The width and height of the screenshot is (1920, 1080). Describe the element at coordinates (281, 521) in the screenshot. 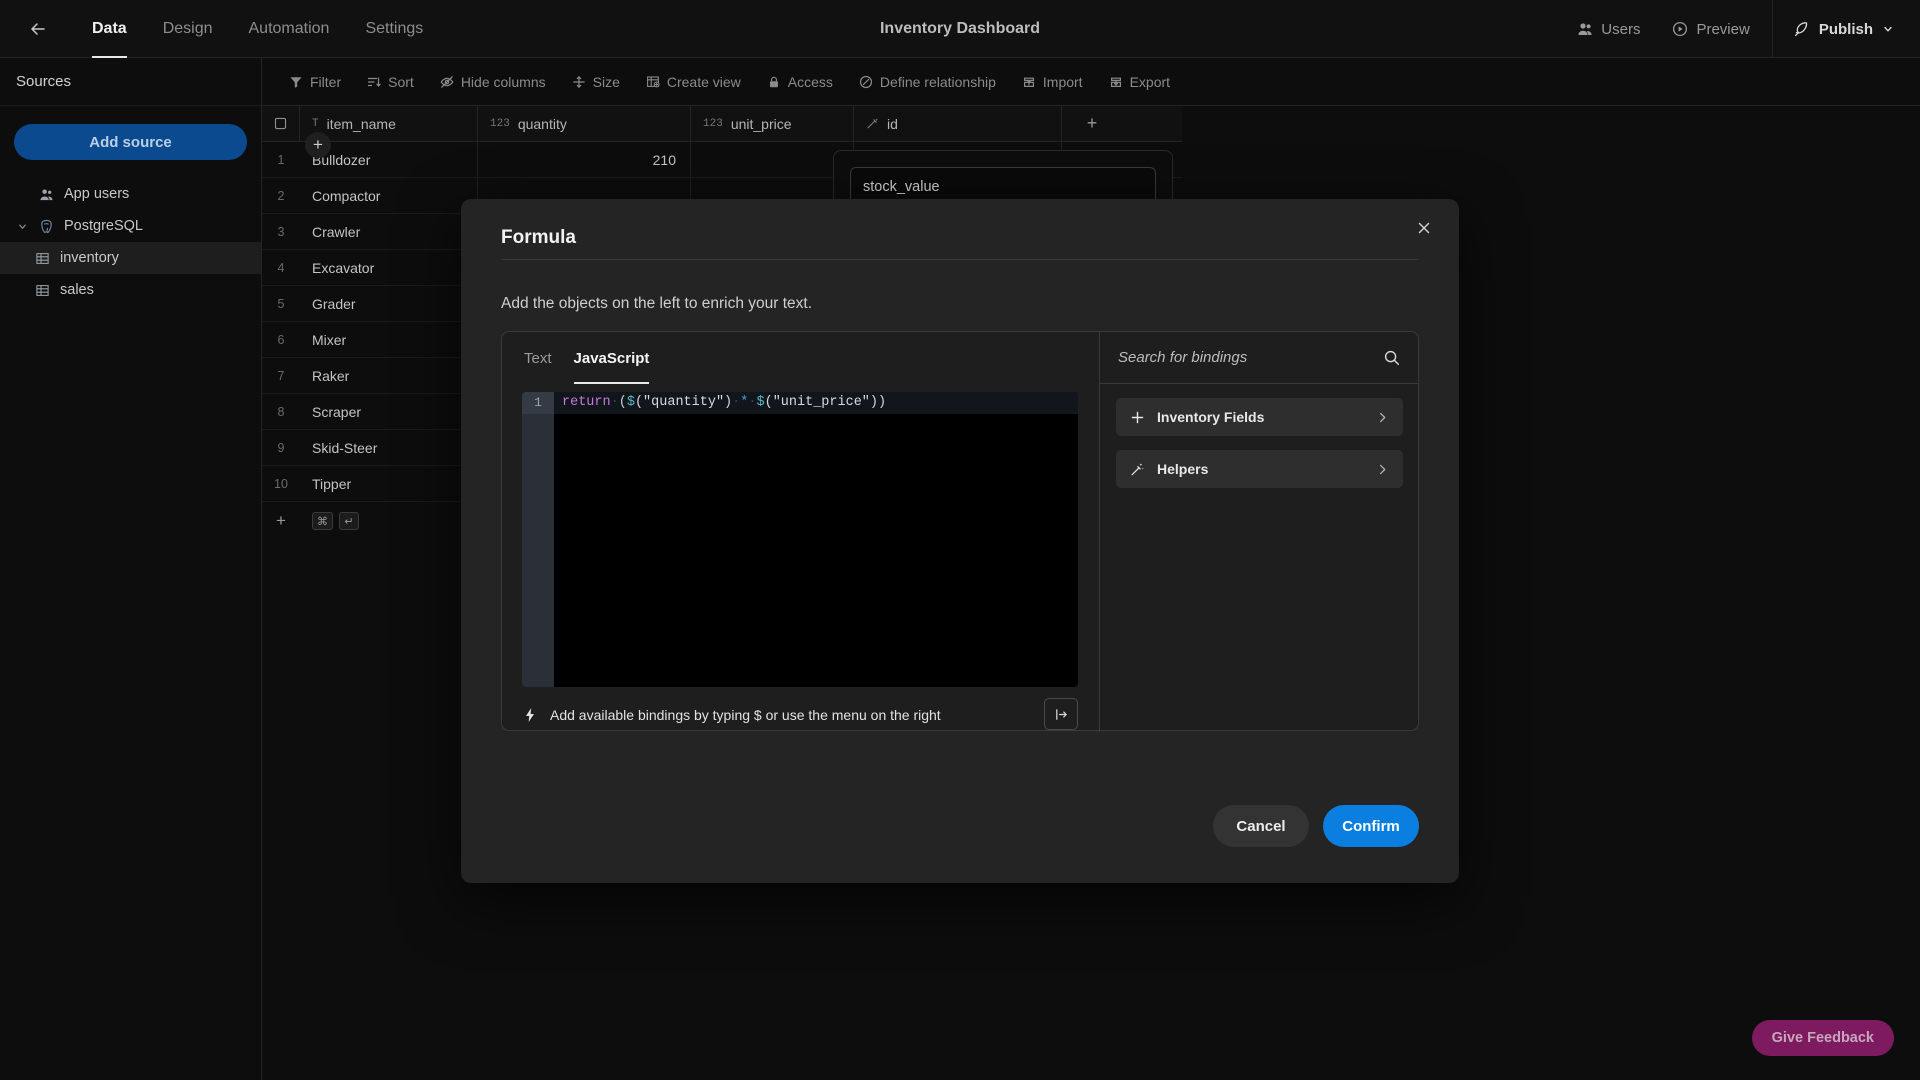

I see `add-row-plus-icon: +` at that location.